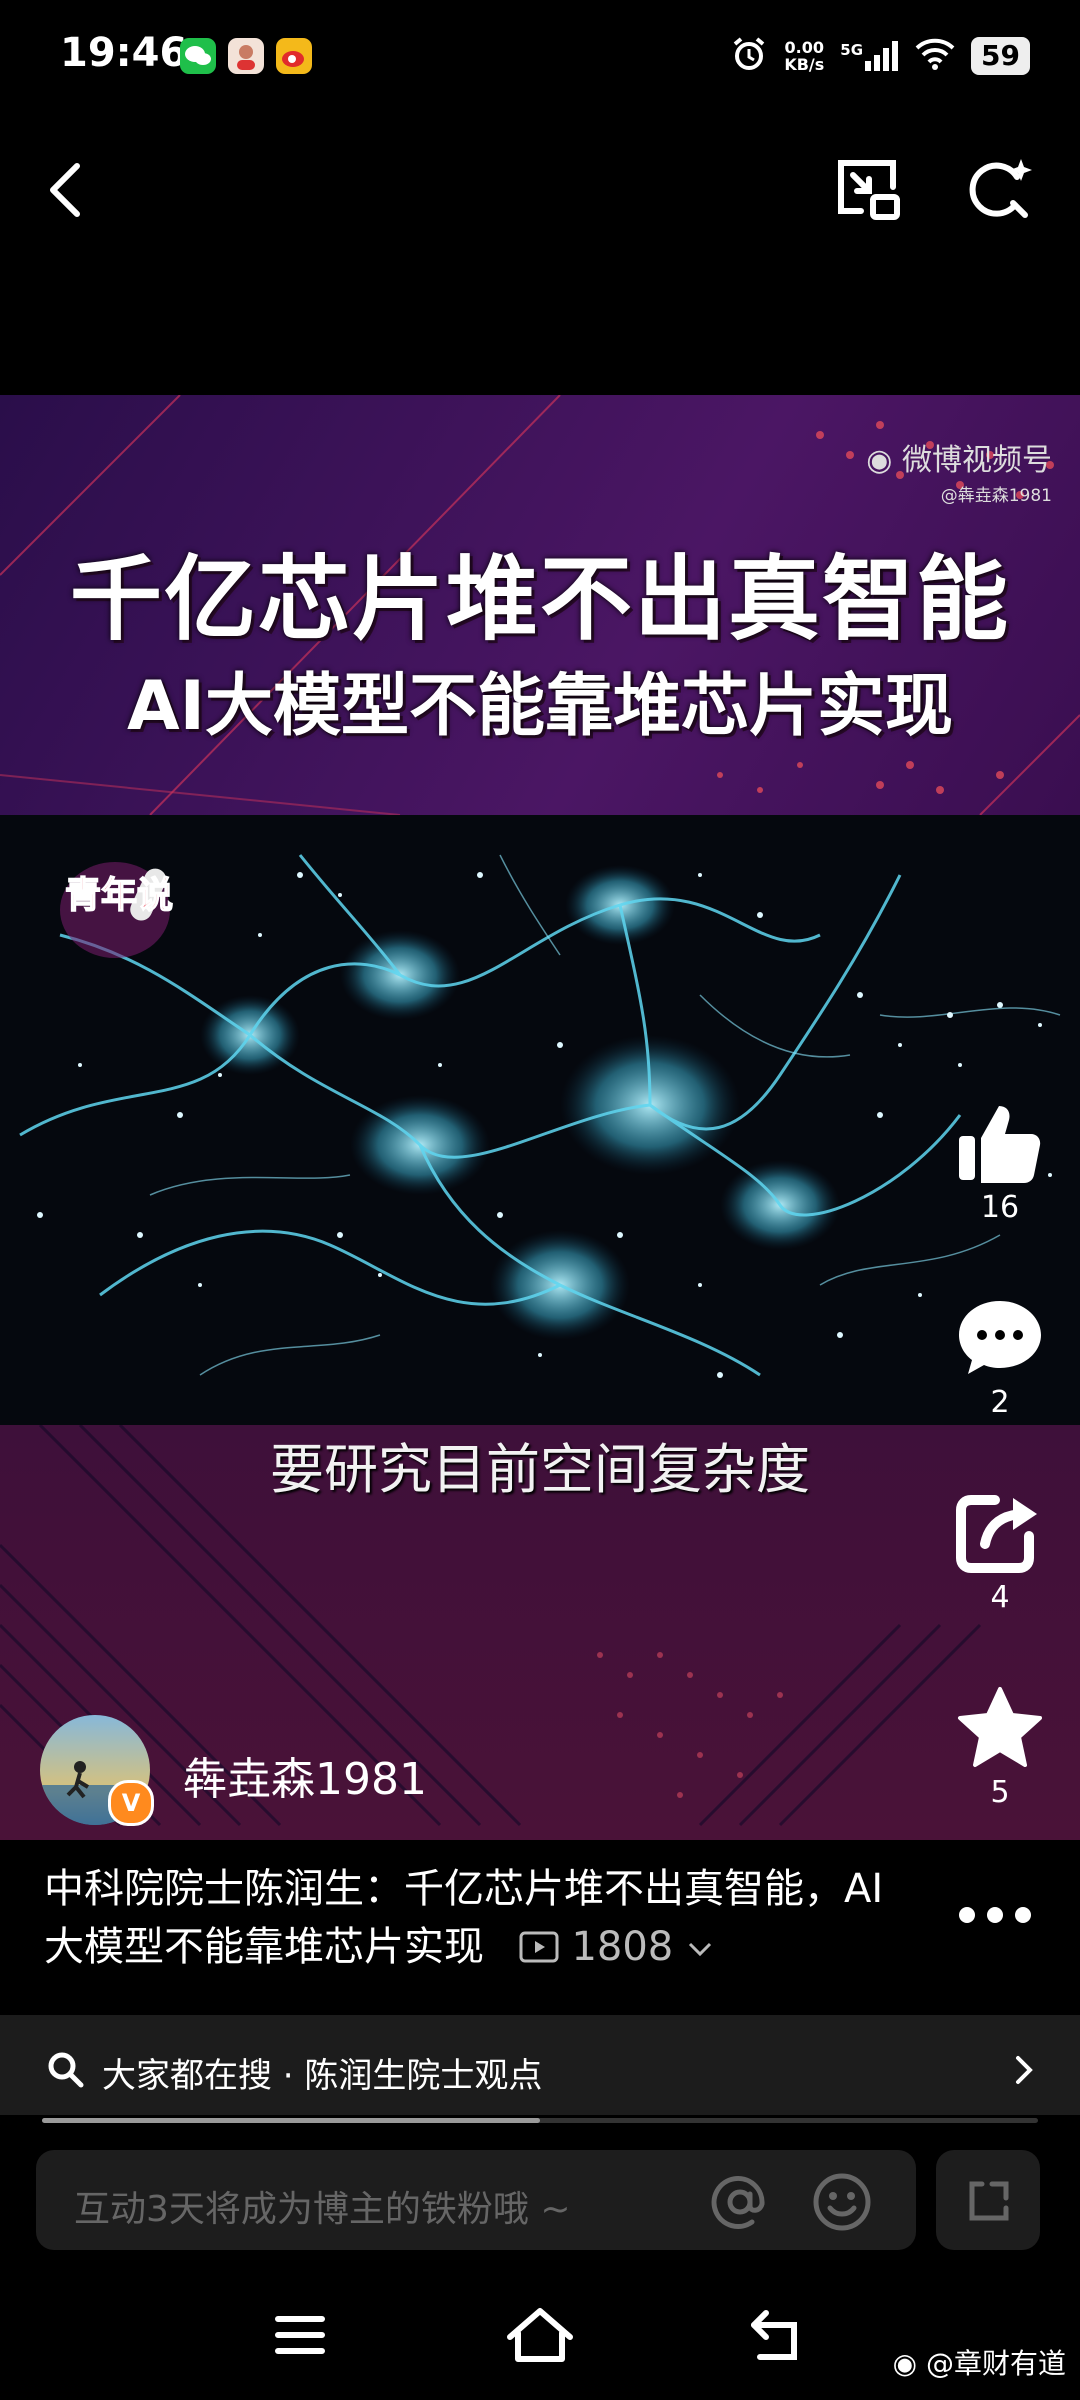  What do you see at coordinates (1000, 1727) in the screenshot?
I see `star-icon` at bounding box center [1000, 1727].